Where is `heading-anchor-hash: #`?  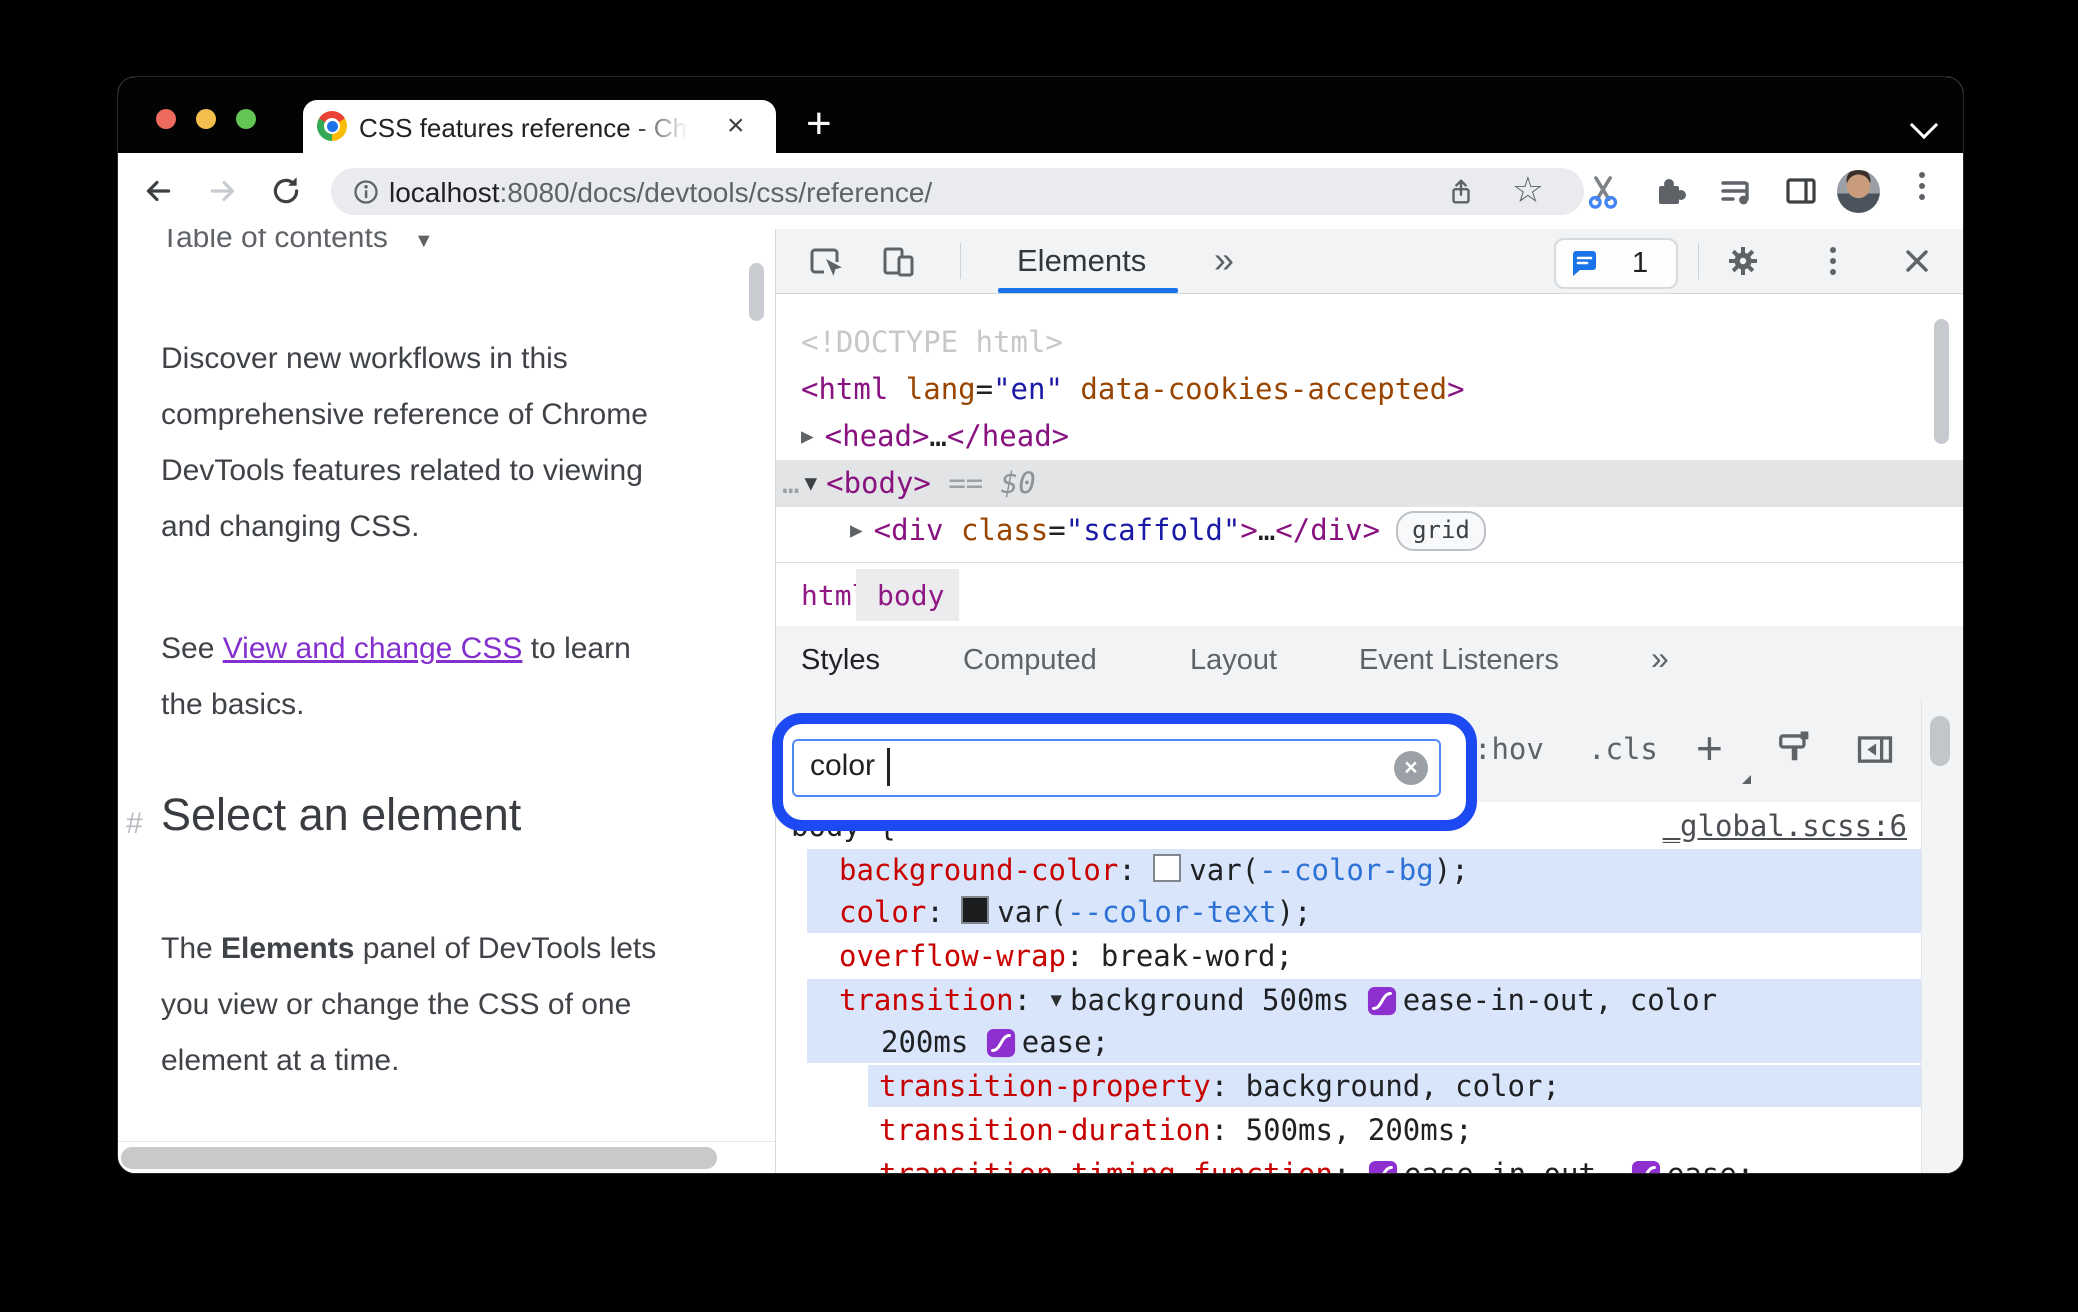 heading-anchor-hash: # is located at coordinates (134, 824).